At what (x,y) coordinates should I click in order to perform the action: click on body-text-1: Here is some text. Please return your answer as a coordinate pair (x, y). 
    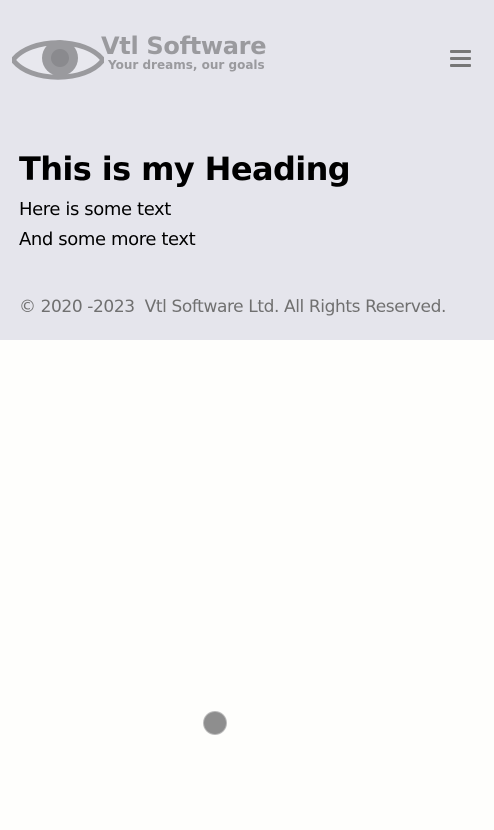
    Looking at the image, I should click on (95, 209).